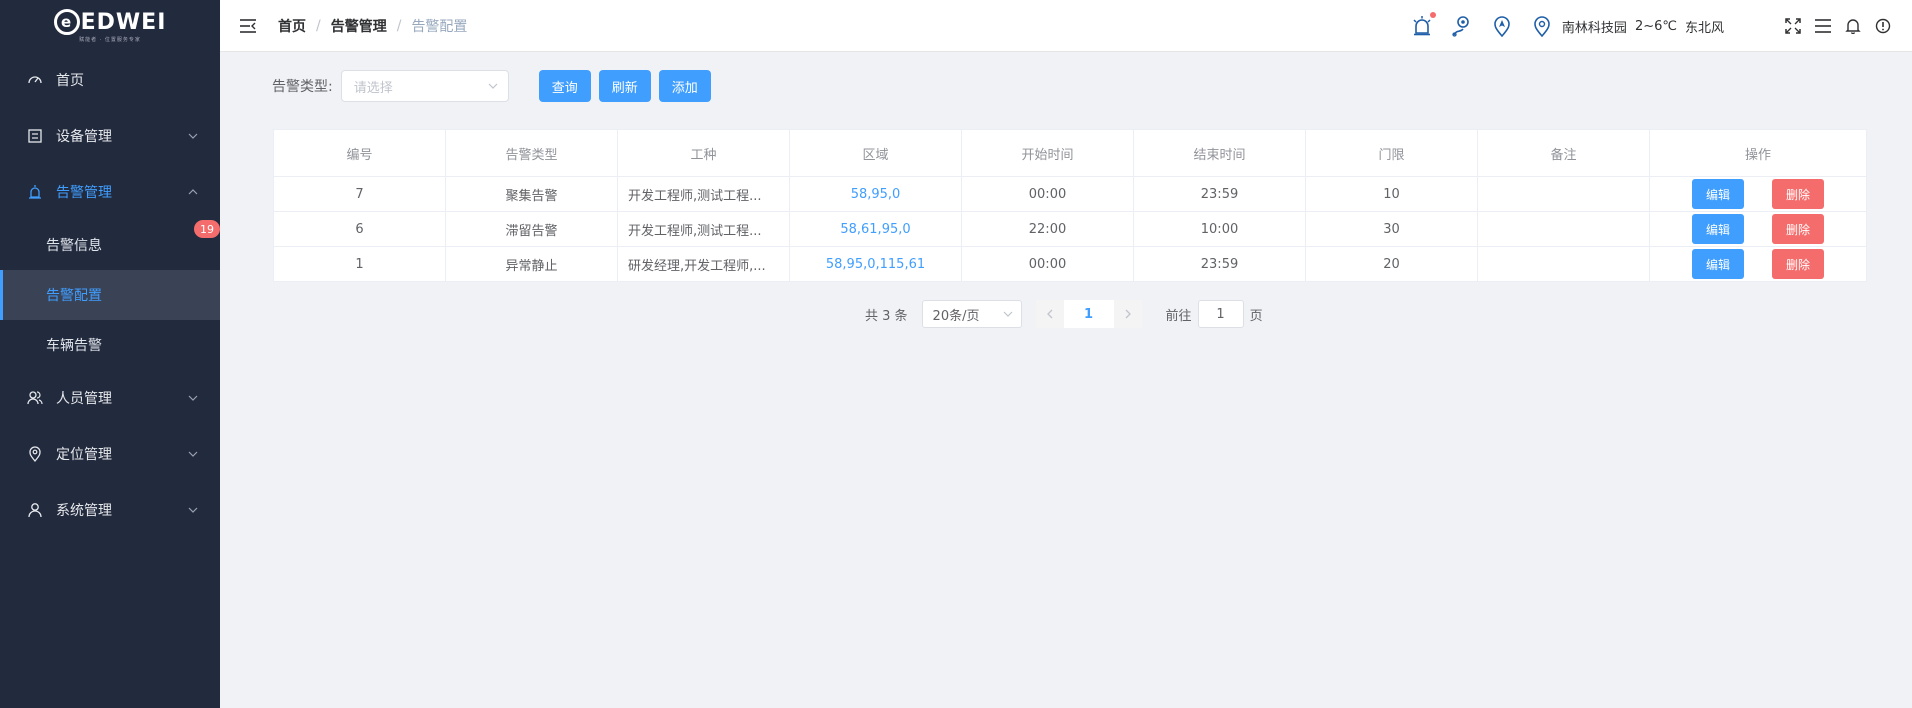 The height and width of the screenshot is (708, 1912). What do you see at coordinates (302, 87) in the screenshot?
I see `alarm-type-label: 告警类型:` at bounding box center [302, 87].